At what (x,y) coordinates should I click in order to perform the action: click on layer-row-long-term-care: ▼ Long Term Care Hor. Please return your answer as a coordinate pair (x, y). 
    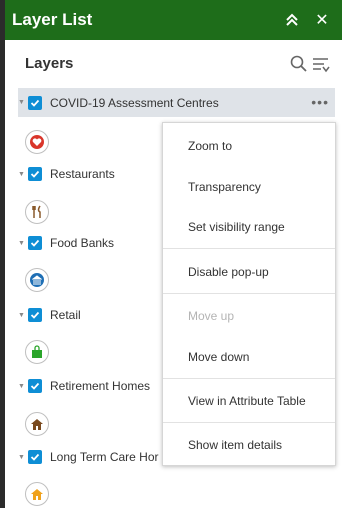
    Looking at the image, I should click on (88, 457).